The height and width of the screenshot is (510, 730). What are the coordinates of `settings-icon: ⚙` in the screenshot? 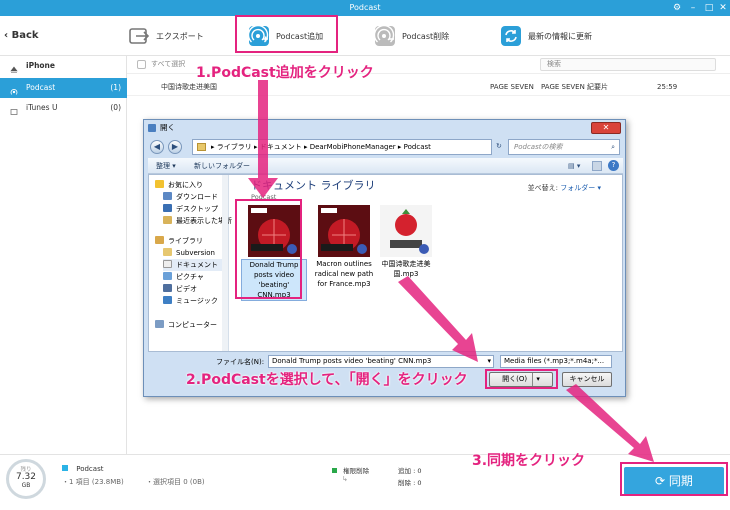 It's located at (677, 8).